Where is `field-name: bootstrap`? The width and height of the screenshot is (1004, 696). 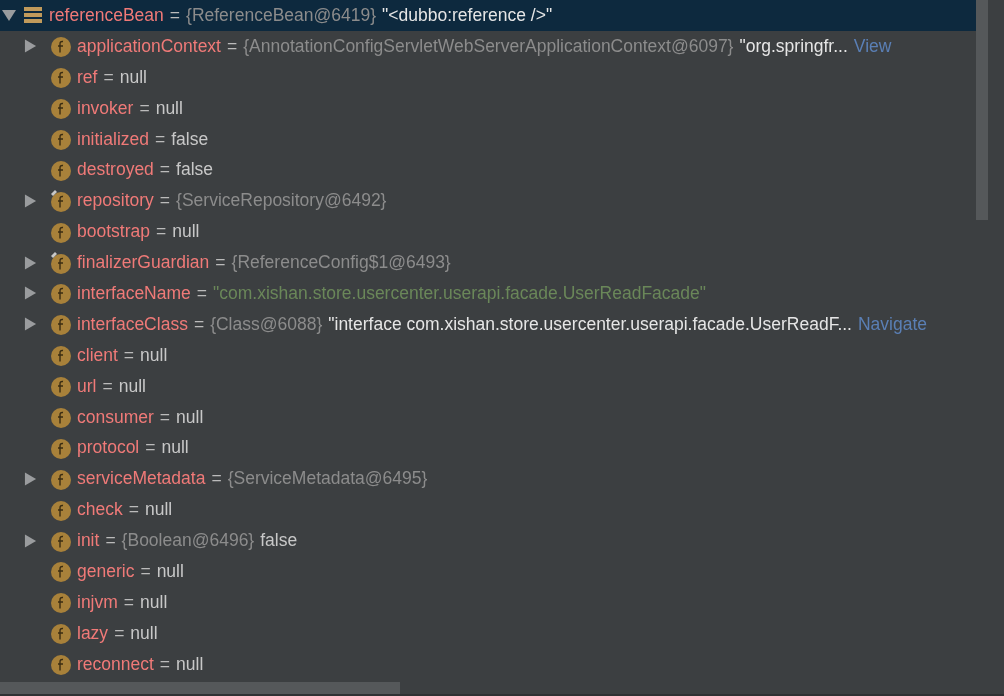 field-name: bootstrap is located at coordinates (113, 232).